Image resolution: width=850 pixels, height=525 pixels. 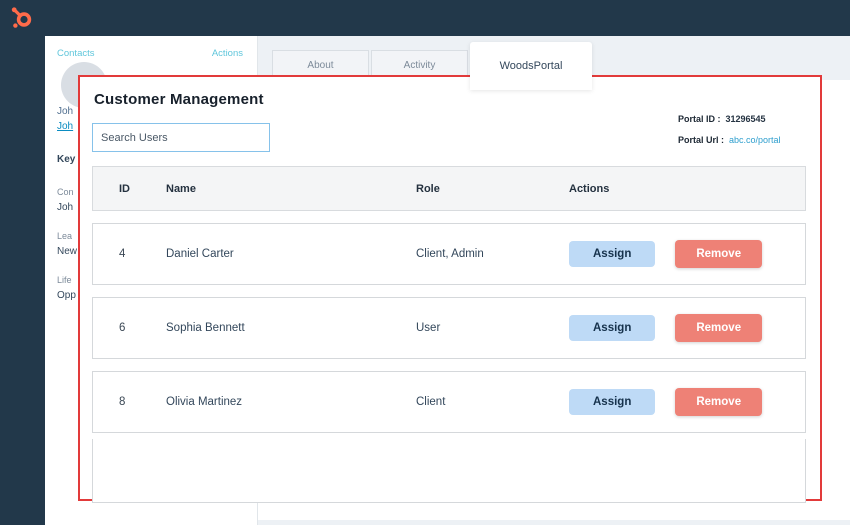 I want to click on column-header-actions: Actions, so click(x=589, y=188).